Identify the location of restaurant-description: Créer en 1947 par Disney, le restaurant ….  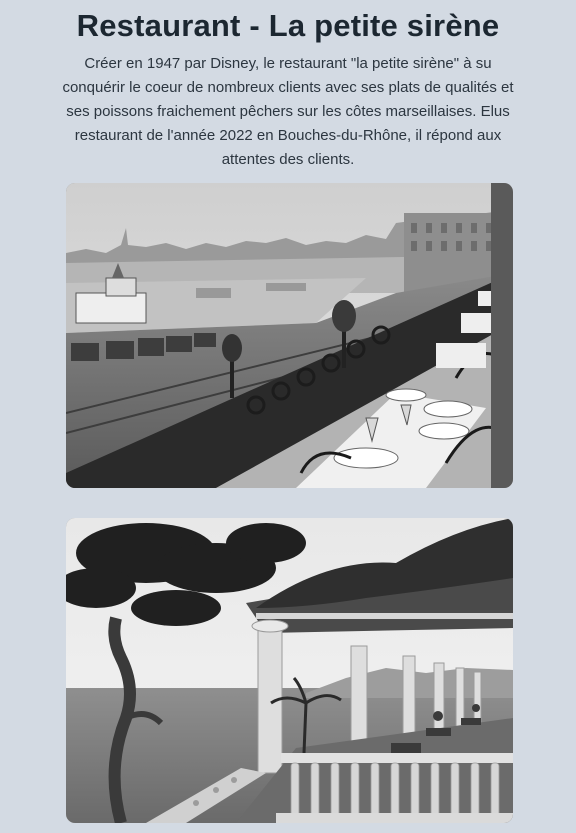
(288, 111).